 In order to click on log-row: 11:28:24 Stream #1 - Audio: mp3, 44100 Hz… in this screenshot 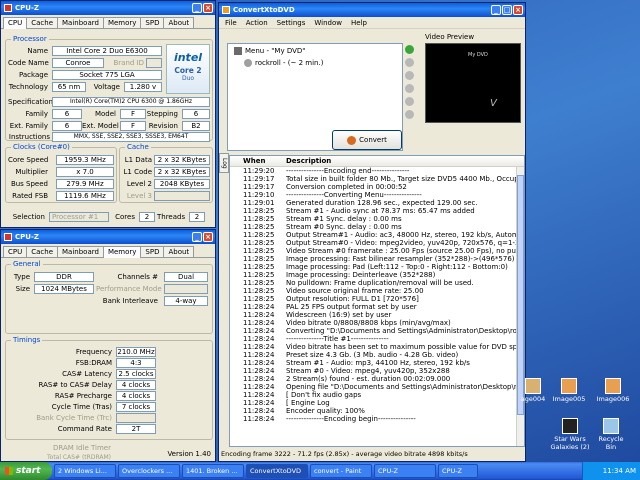, I will do `click(377, 363)`.